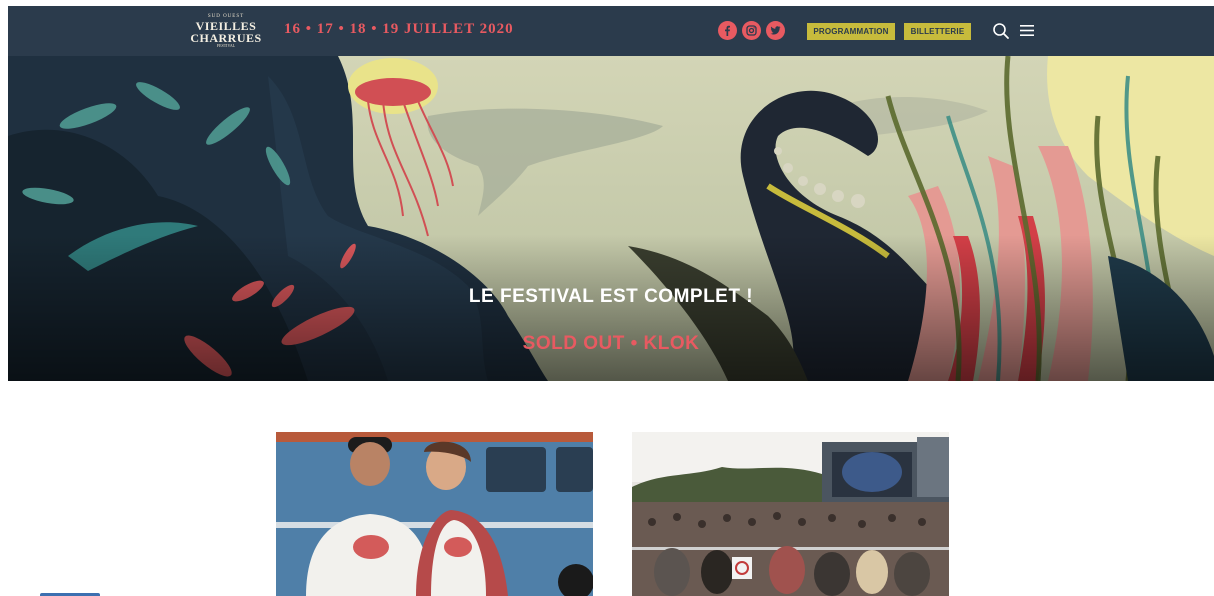 The height and width of the screenshot is (596, 1214). I want to click on merch-card-image, so click(434, 514).